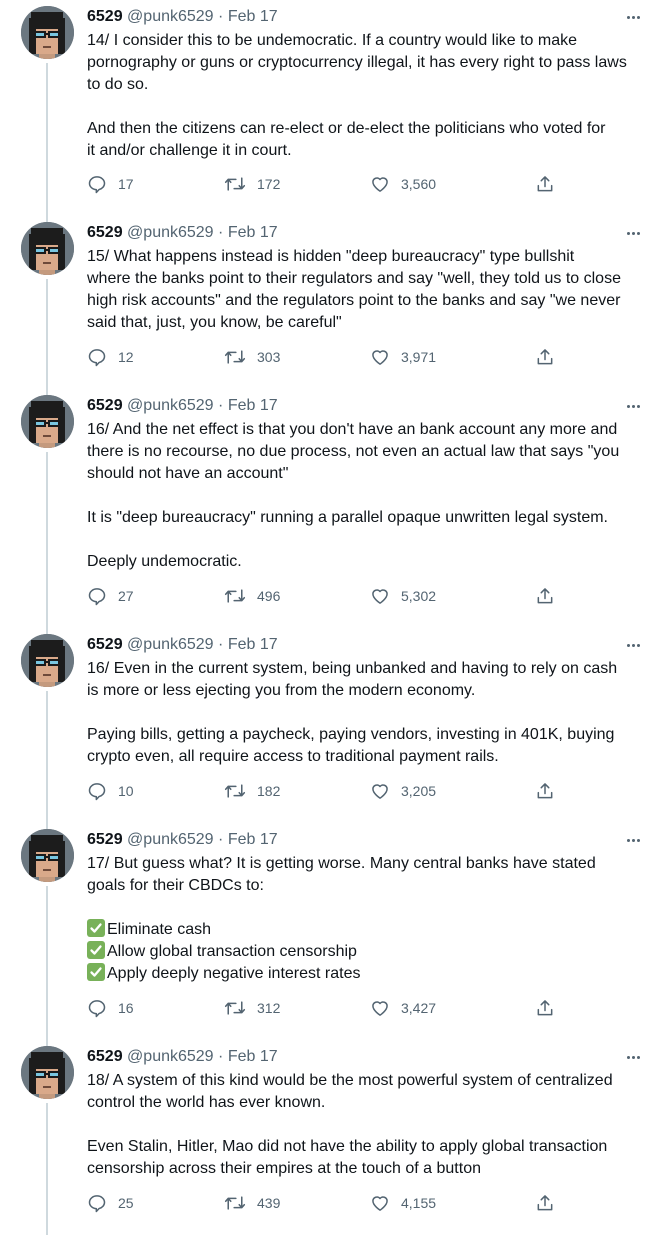 This screenshot has height=1235, width=665. Describe the element at coordinates (269, 357) in the screenshot. I see `retweets-count: 303` at that location.